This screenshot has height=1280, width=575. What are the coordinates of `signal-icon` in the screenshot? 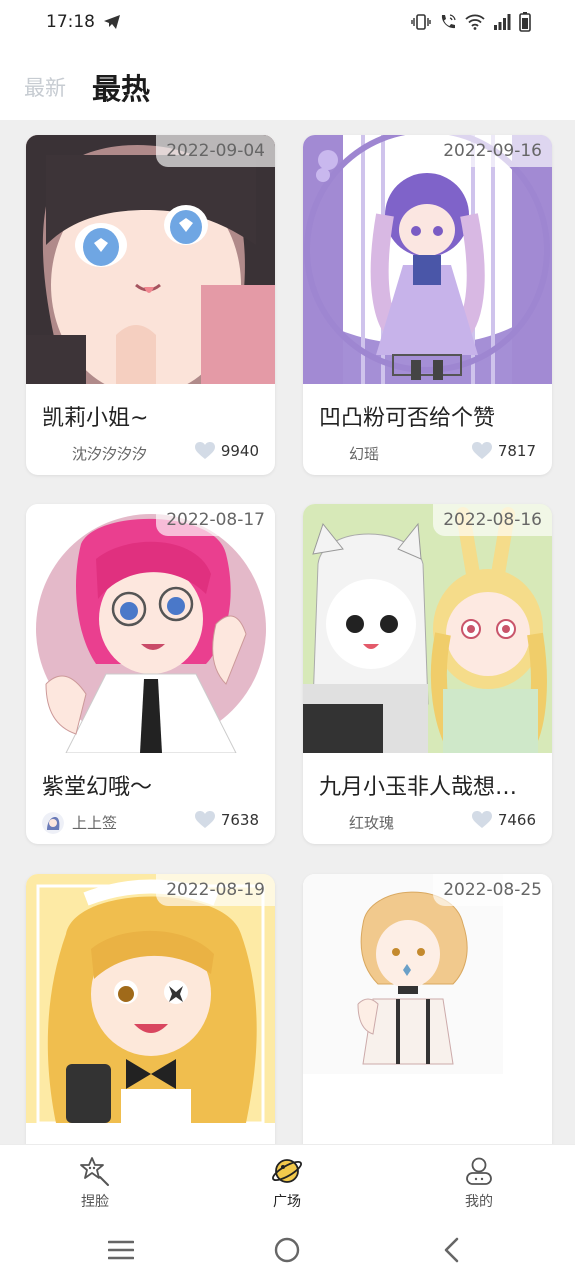 It's located at (502, 22).